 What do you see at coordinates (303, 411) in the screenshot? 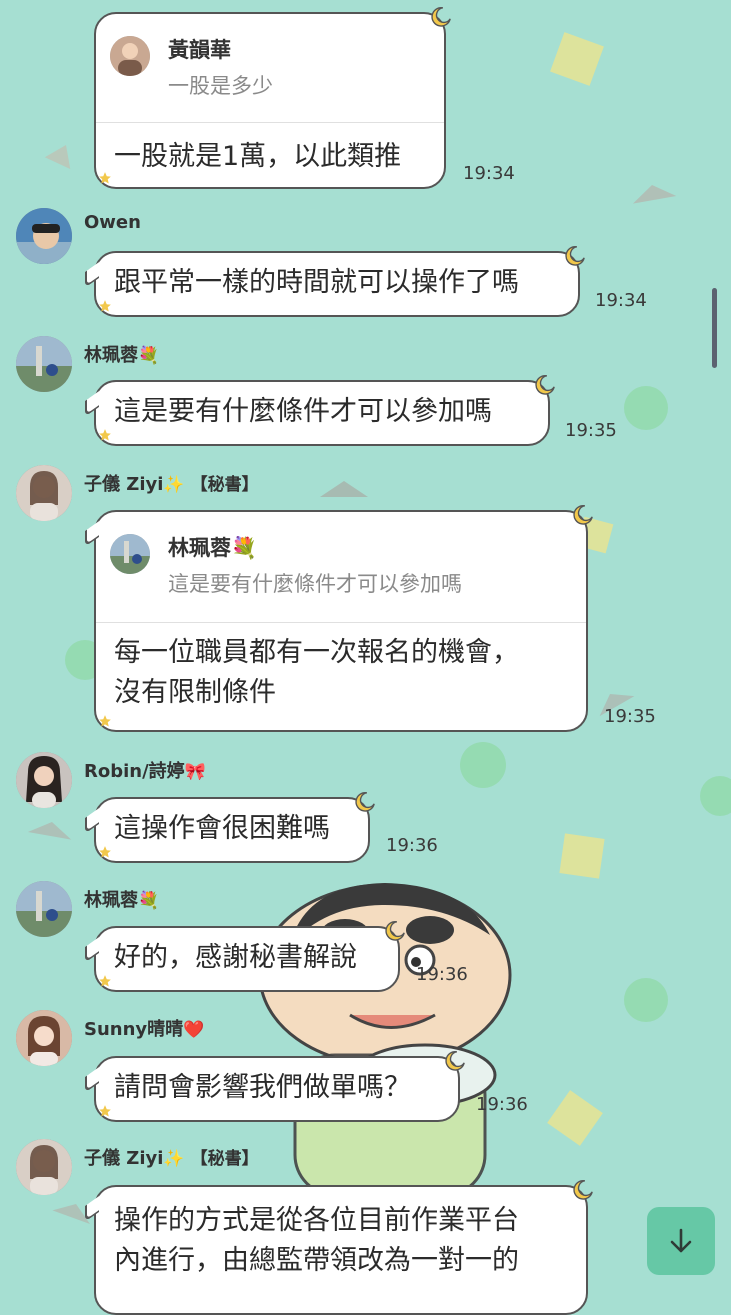
I see `message-text: 這是要有什麼條件才可以參加嗎` at bounding box center [303, 411].